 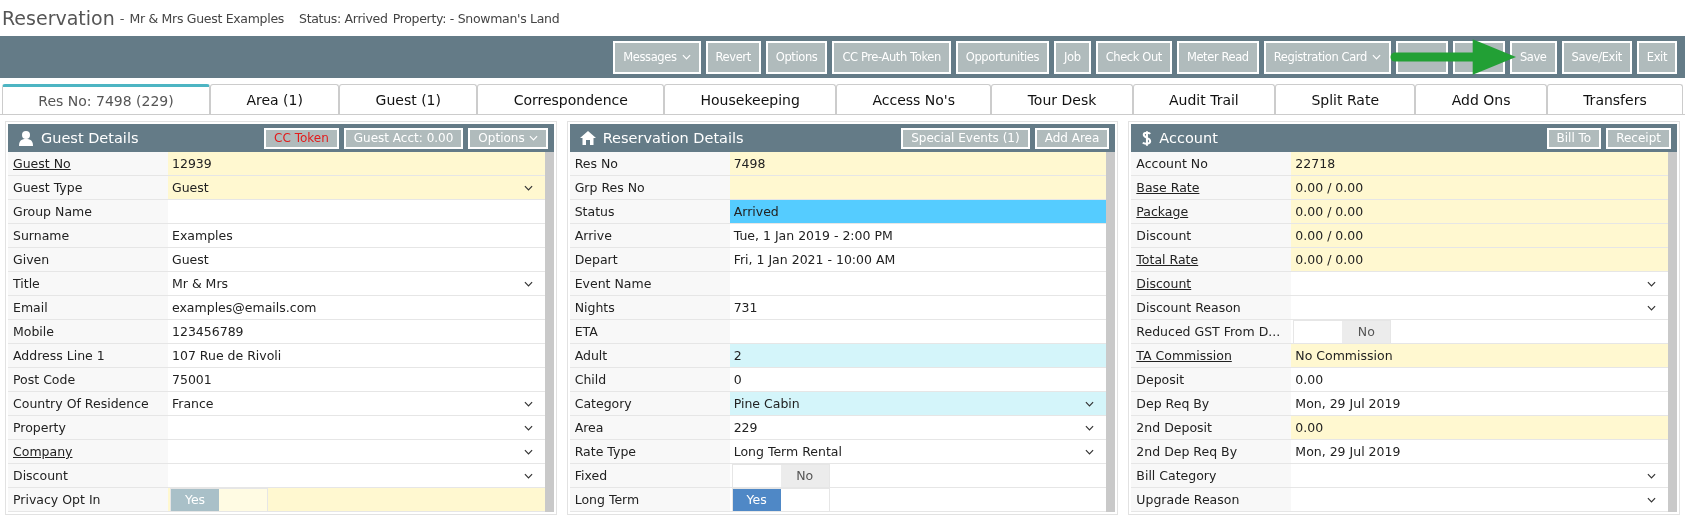 What do you see at coordinates (1062, 99) in the screenshot?
I see `tab: Tour Desk` at bounding box center [1062, 99].